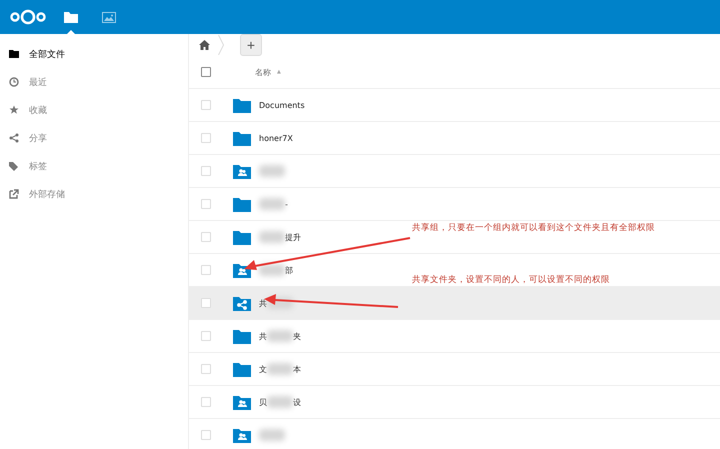 Image resolution: width=720 pixels, height=449 pixels. I want to click on name-column-header: 名称, so click(263, 72).